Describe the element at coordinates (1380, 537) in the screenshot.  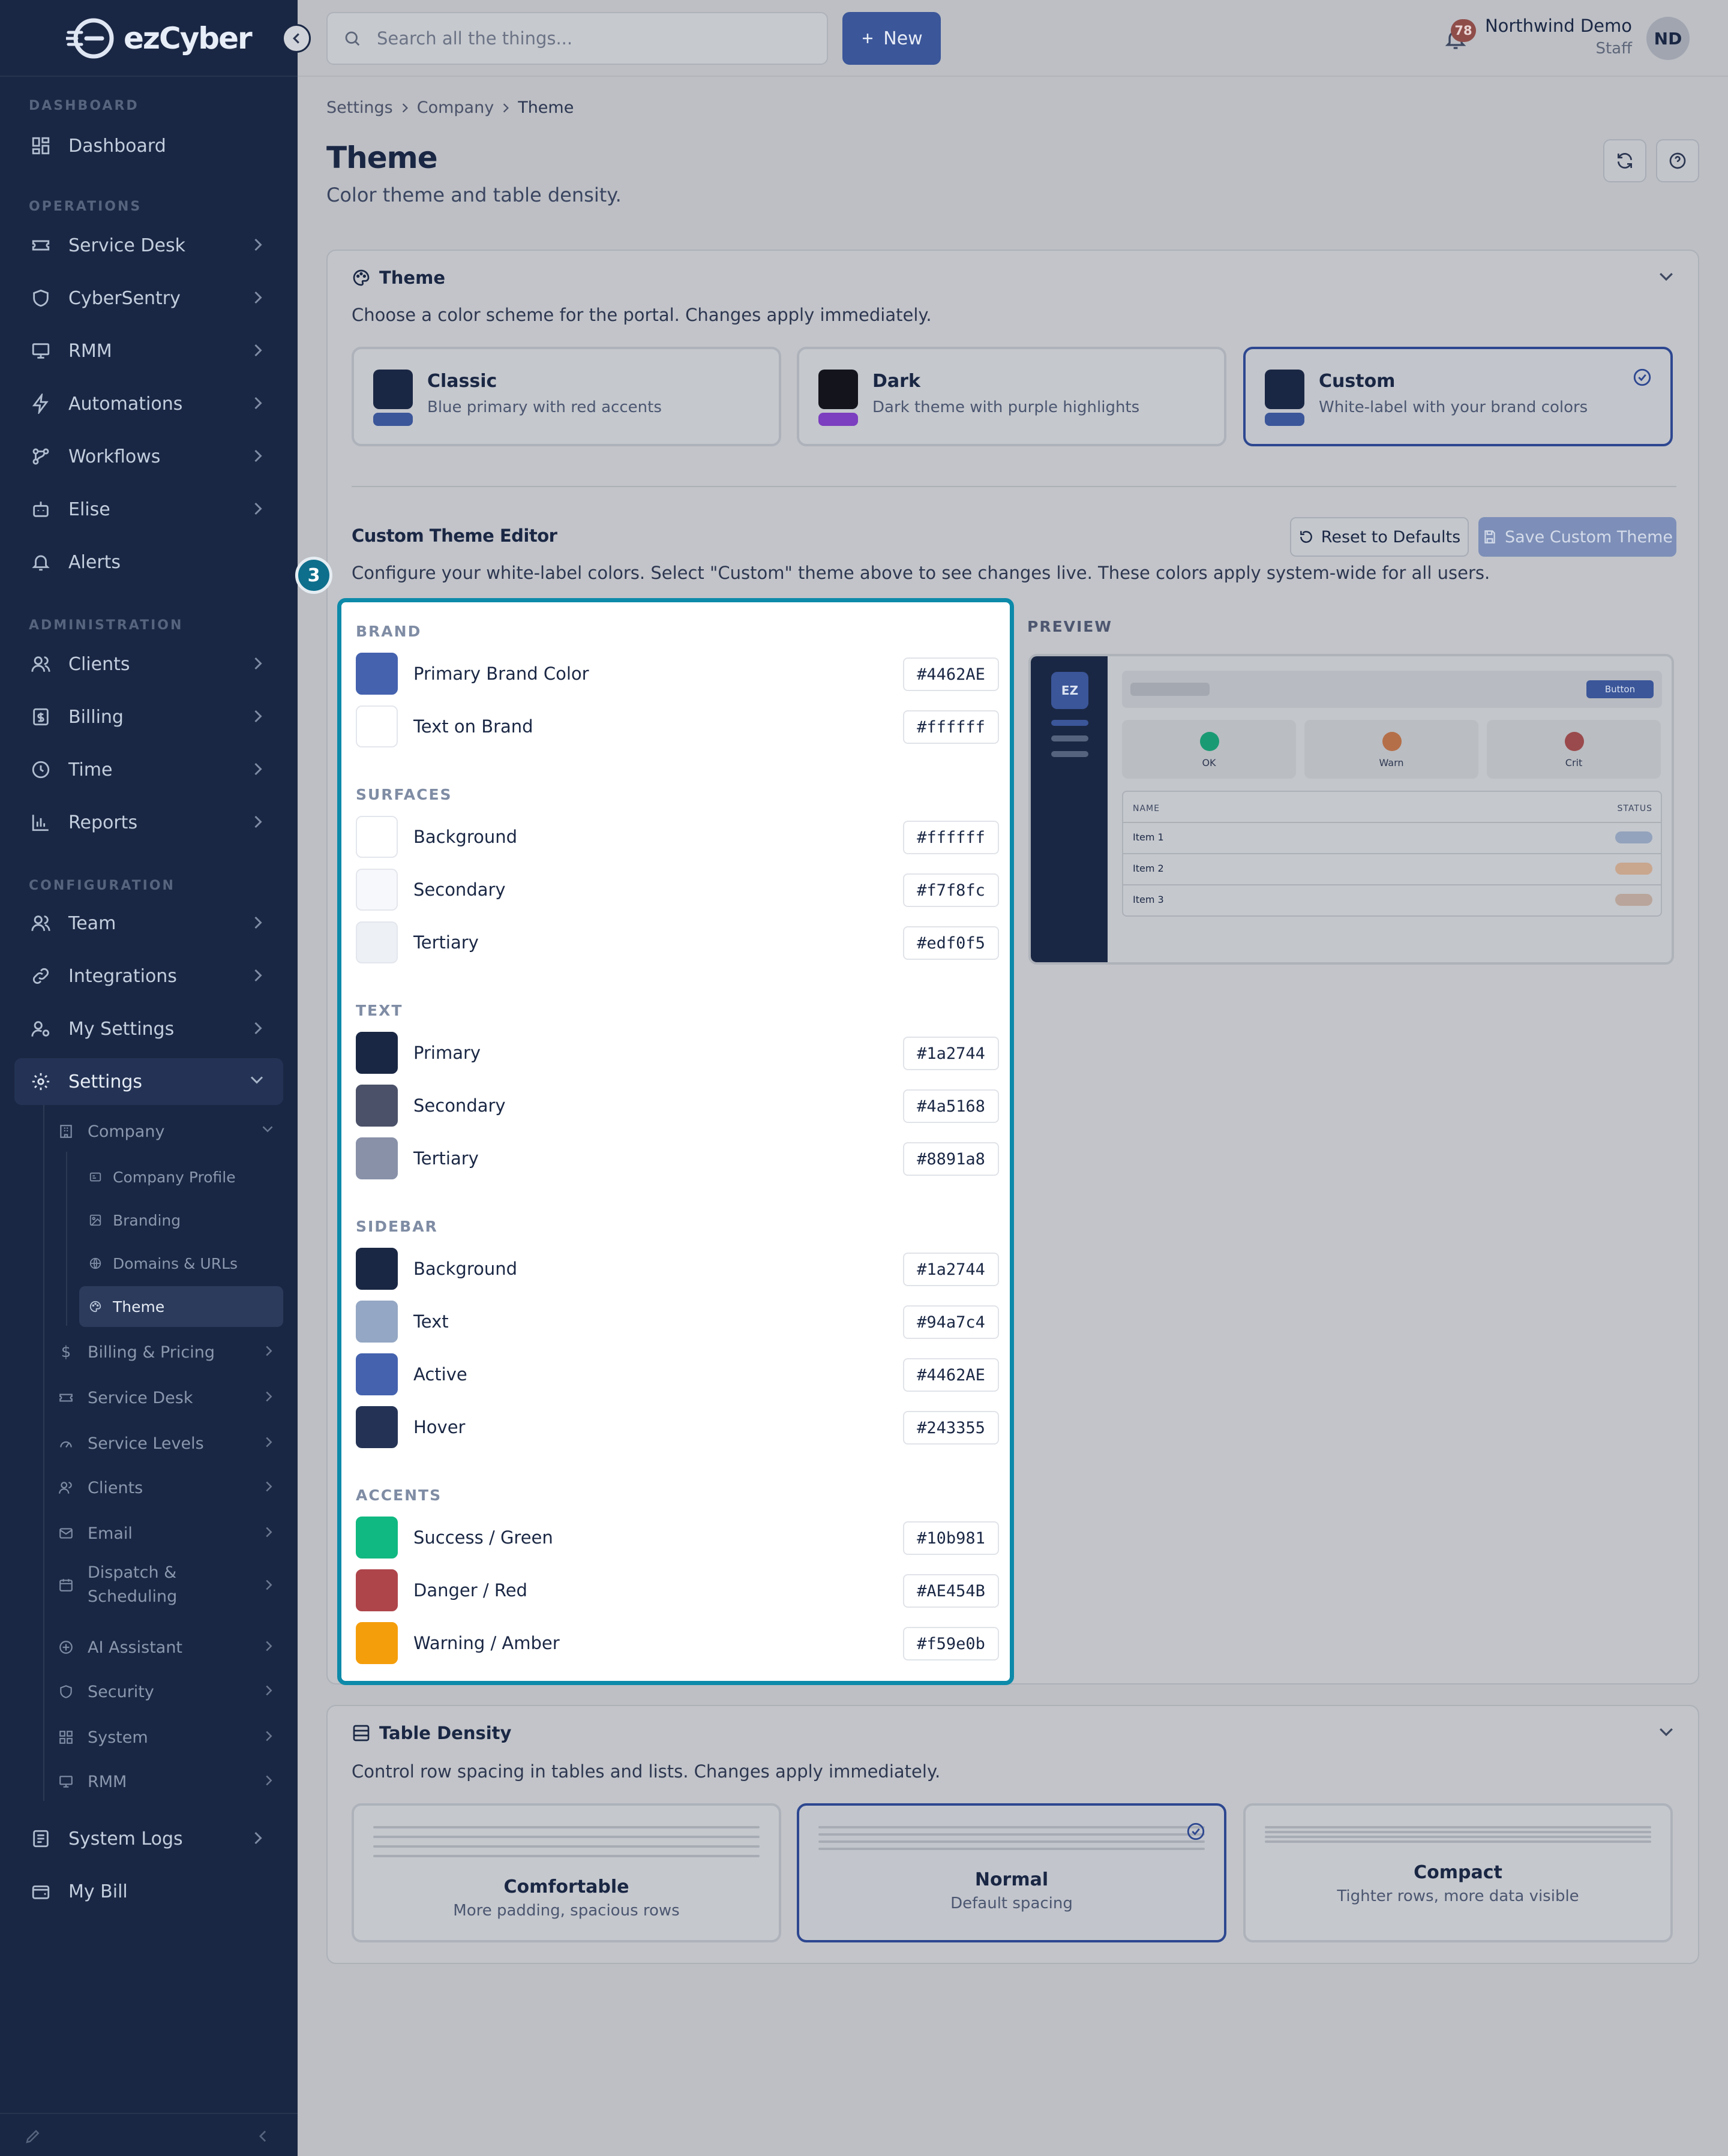
I see `reset-to-defaults-button: Reset to Defaults` at that location.